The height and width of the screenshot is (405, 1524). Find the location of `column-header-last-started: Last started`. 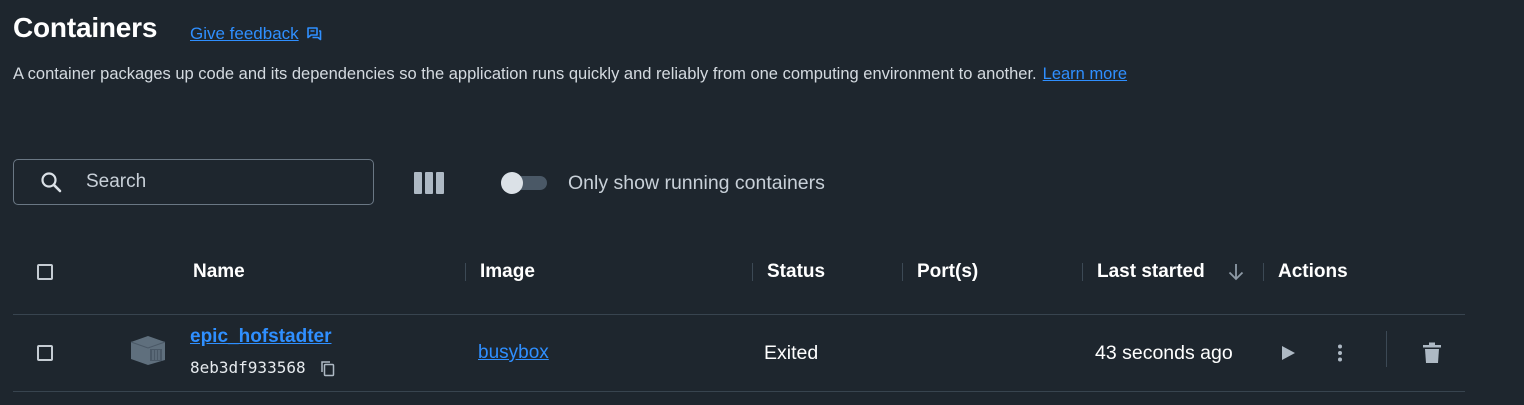

column-header-last-started: Last started is located at coordinates (1151, 272).